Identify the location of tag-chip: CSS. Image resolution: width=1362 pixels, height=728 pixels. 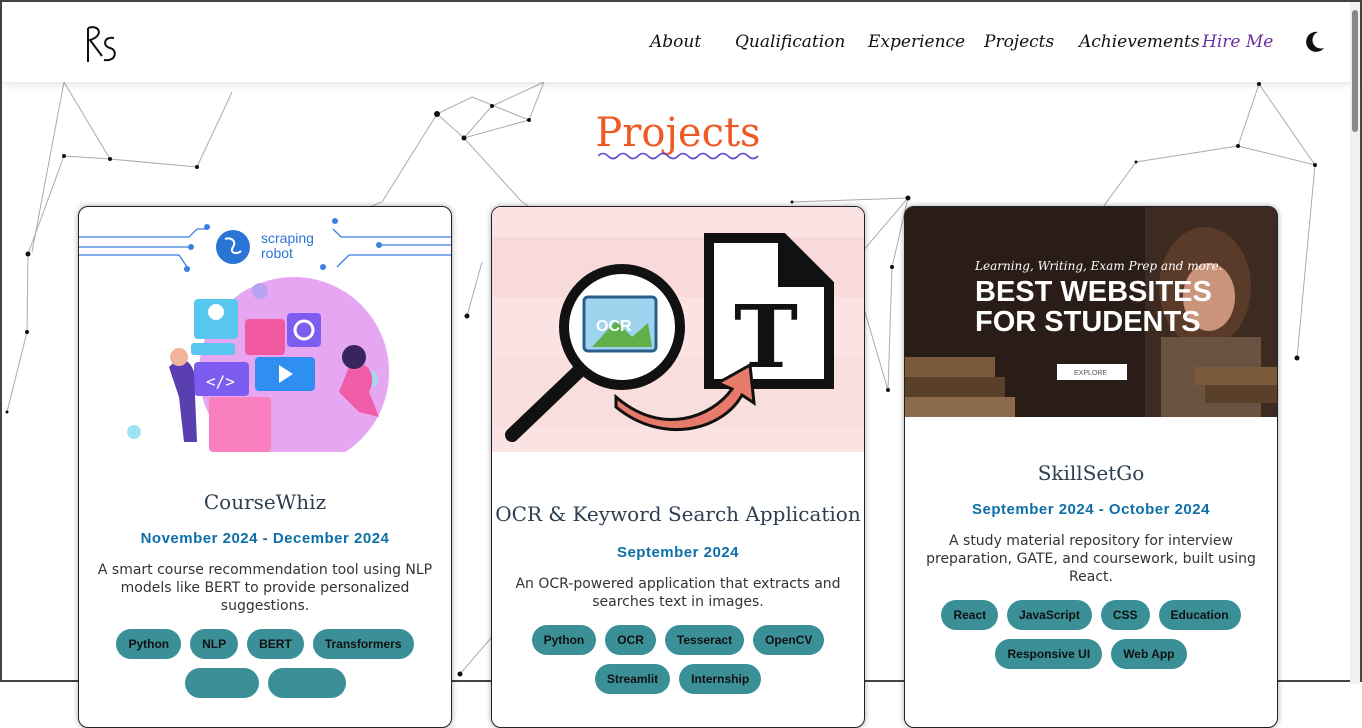
(1125, 615).